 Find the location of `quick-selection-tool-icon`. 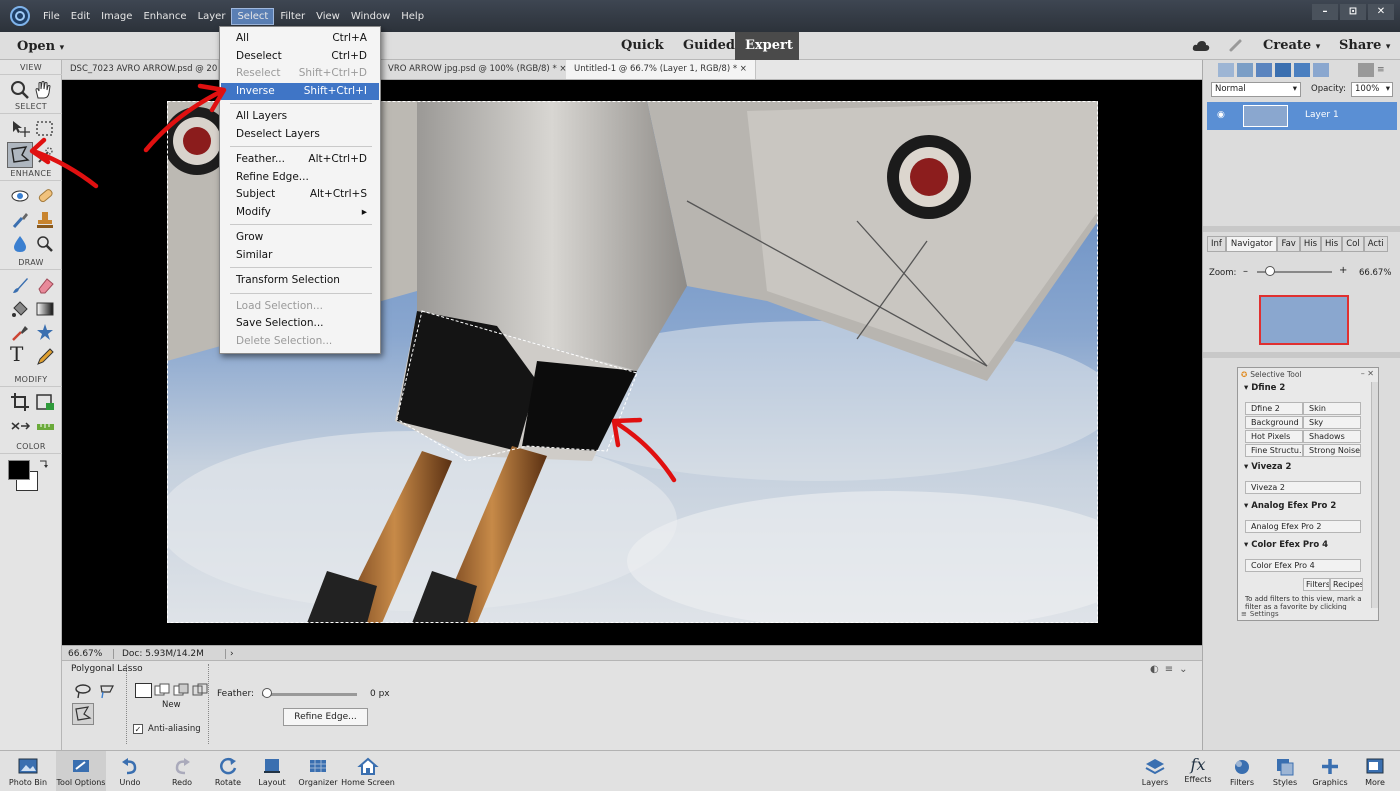

quick-selection-tool-icon is located at coordinates (45, 155).